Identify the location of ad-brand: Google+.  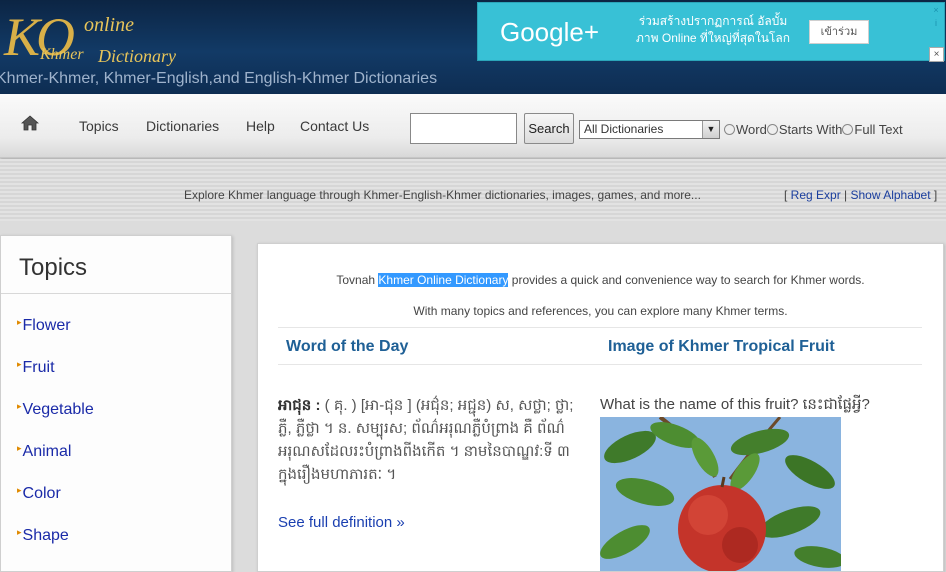
(550, 32).